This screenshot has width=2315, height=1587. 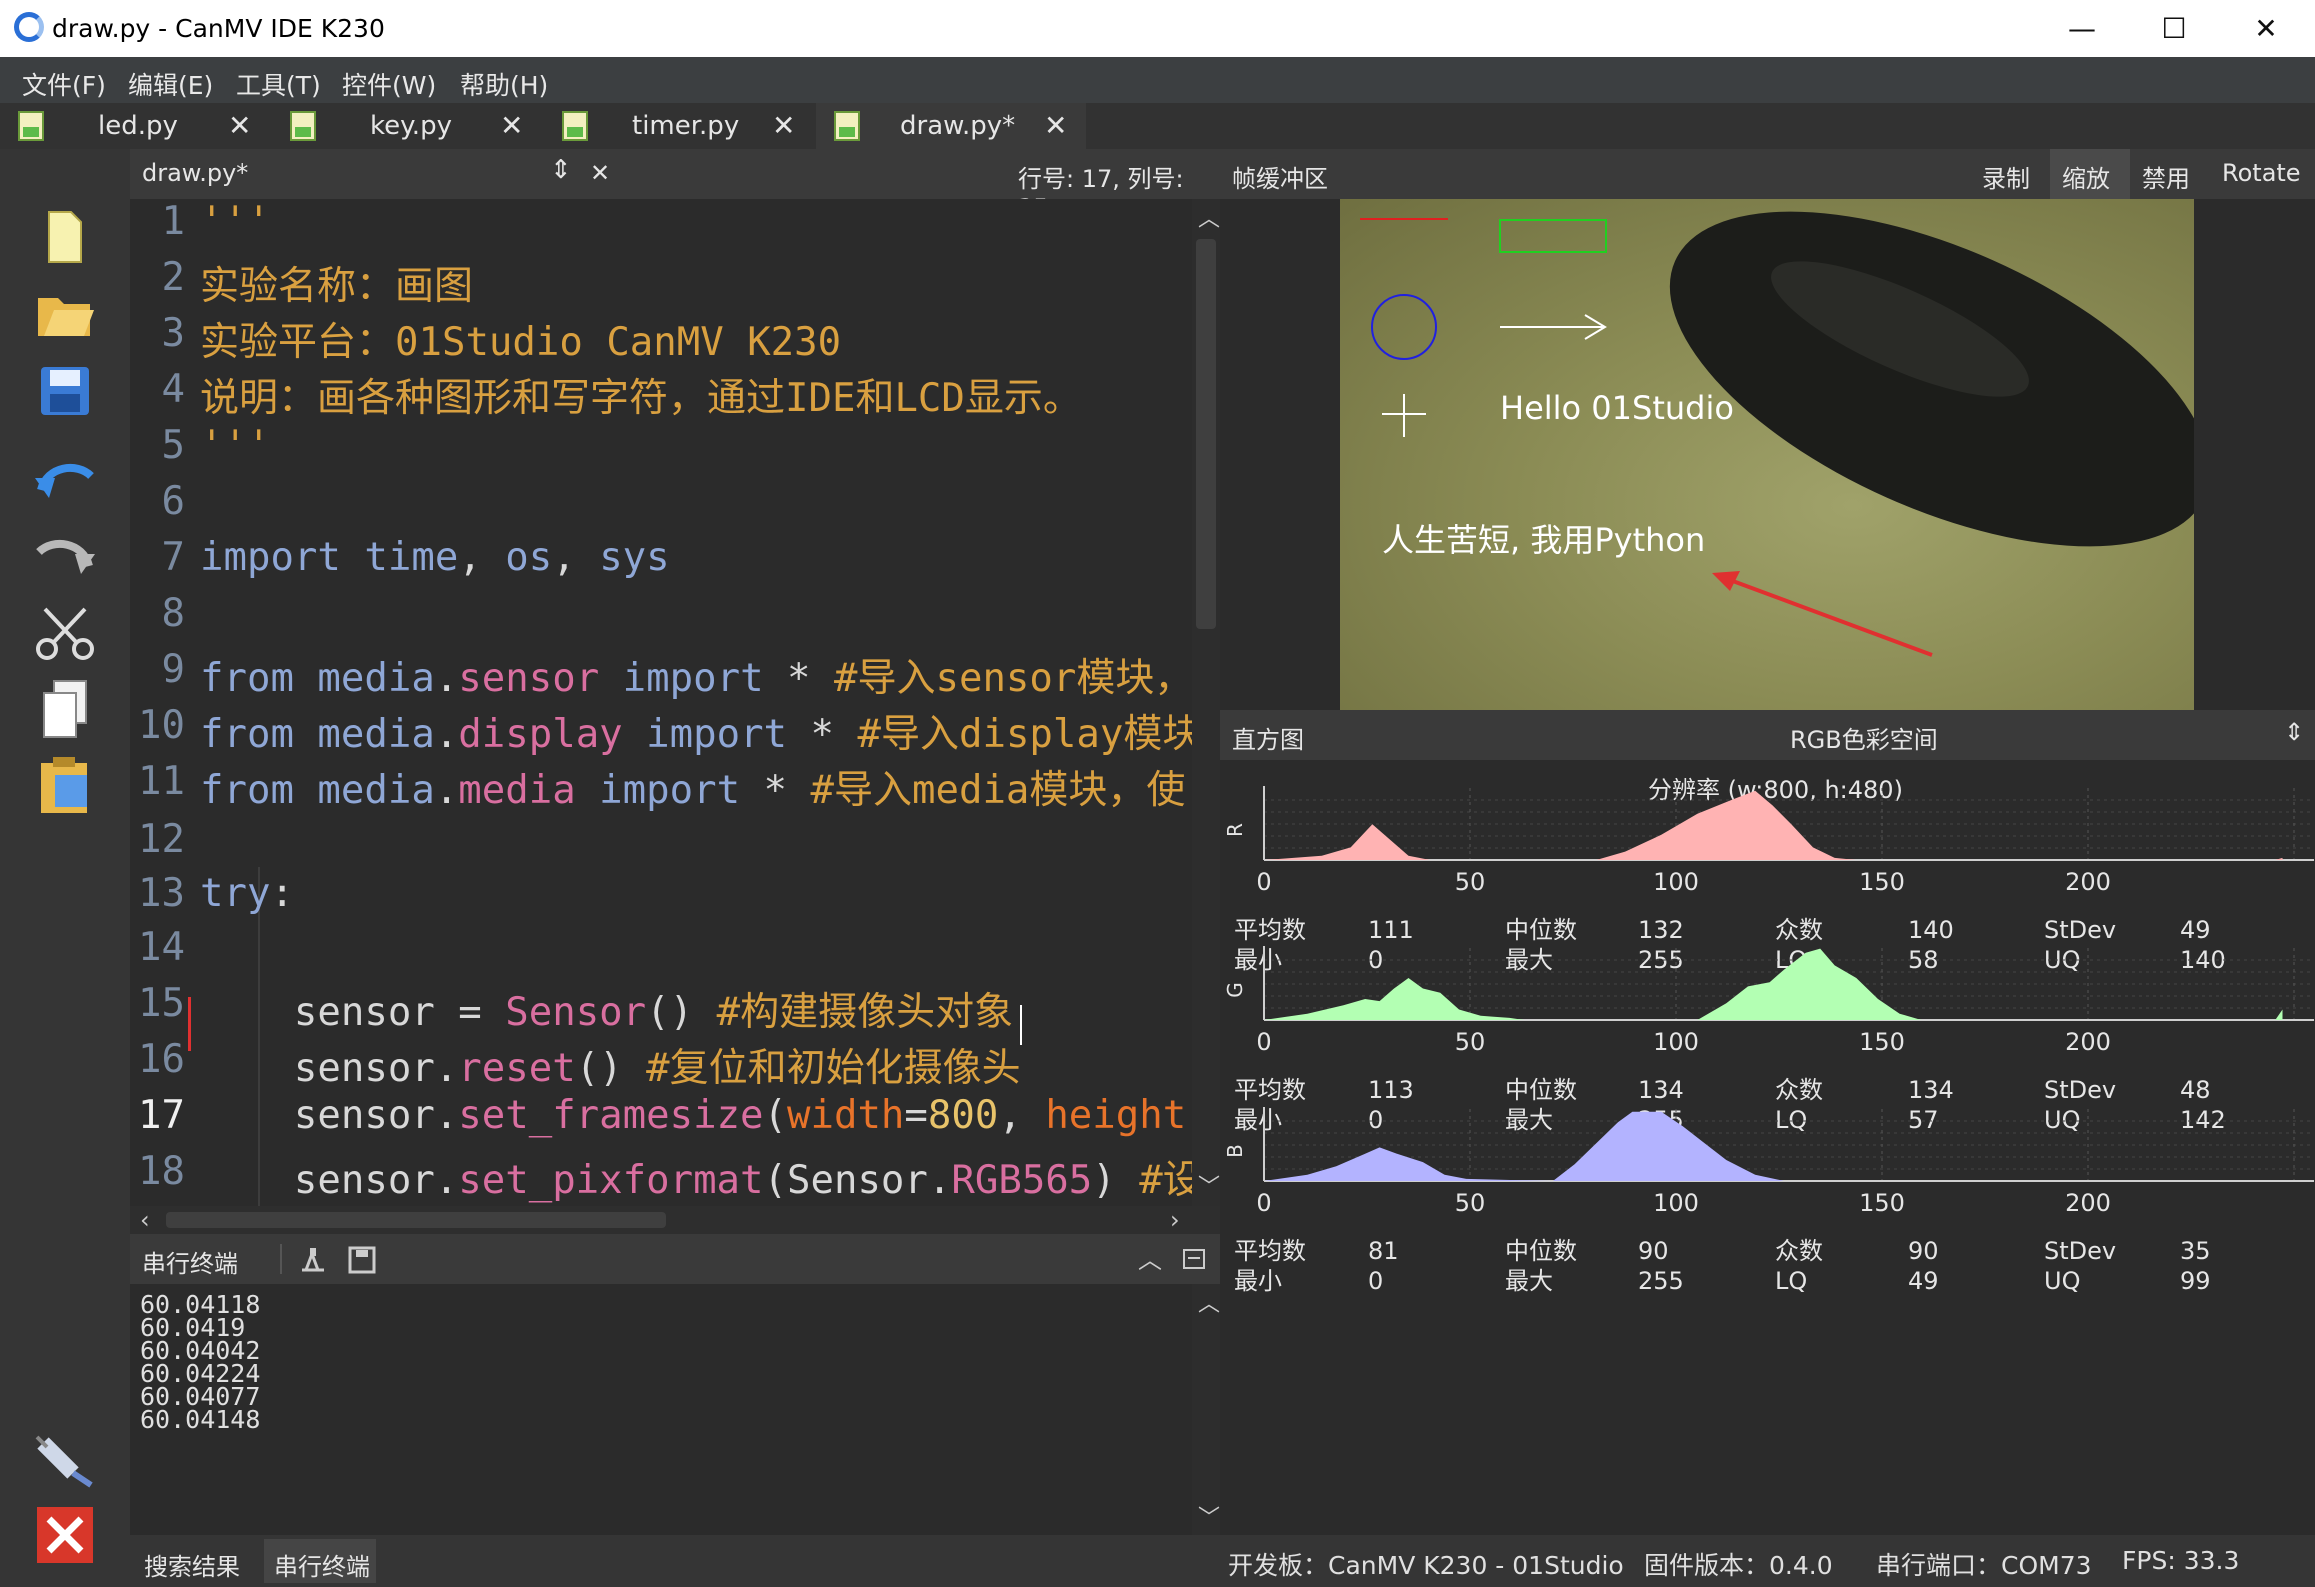 What do you see at coordinates (192, 1564) in the screenshot?
I see `tab-search-results: 搜索结果` at bounding box center [192, 1564].